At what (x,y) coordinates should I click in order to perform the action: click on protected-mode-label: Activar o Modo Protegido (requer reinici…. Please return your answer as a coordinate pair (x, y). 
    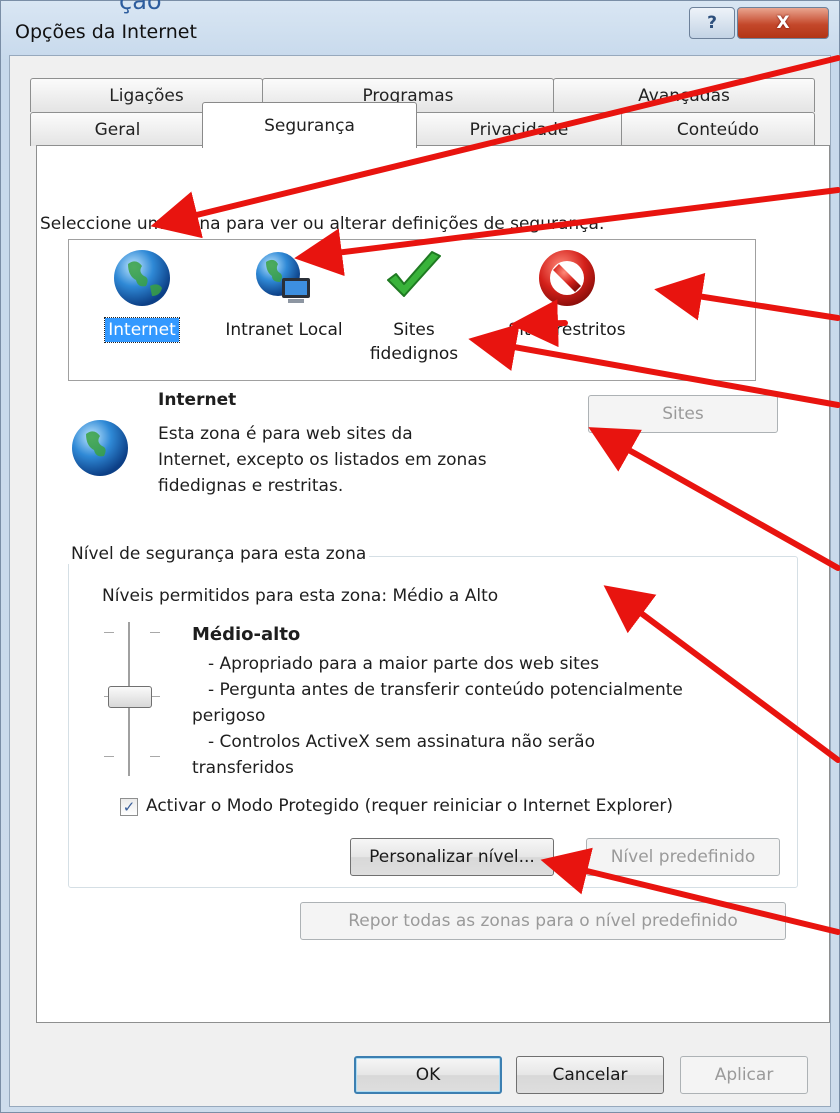
    Looking at the image, I should click on (409, 806).